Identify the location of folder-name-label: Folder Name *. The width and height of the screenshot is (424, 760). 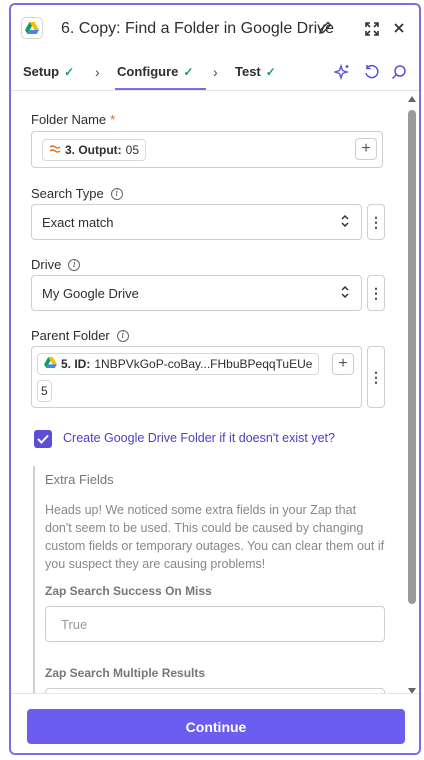
(73, 119).